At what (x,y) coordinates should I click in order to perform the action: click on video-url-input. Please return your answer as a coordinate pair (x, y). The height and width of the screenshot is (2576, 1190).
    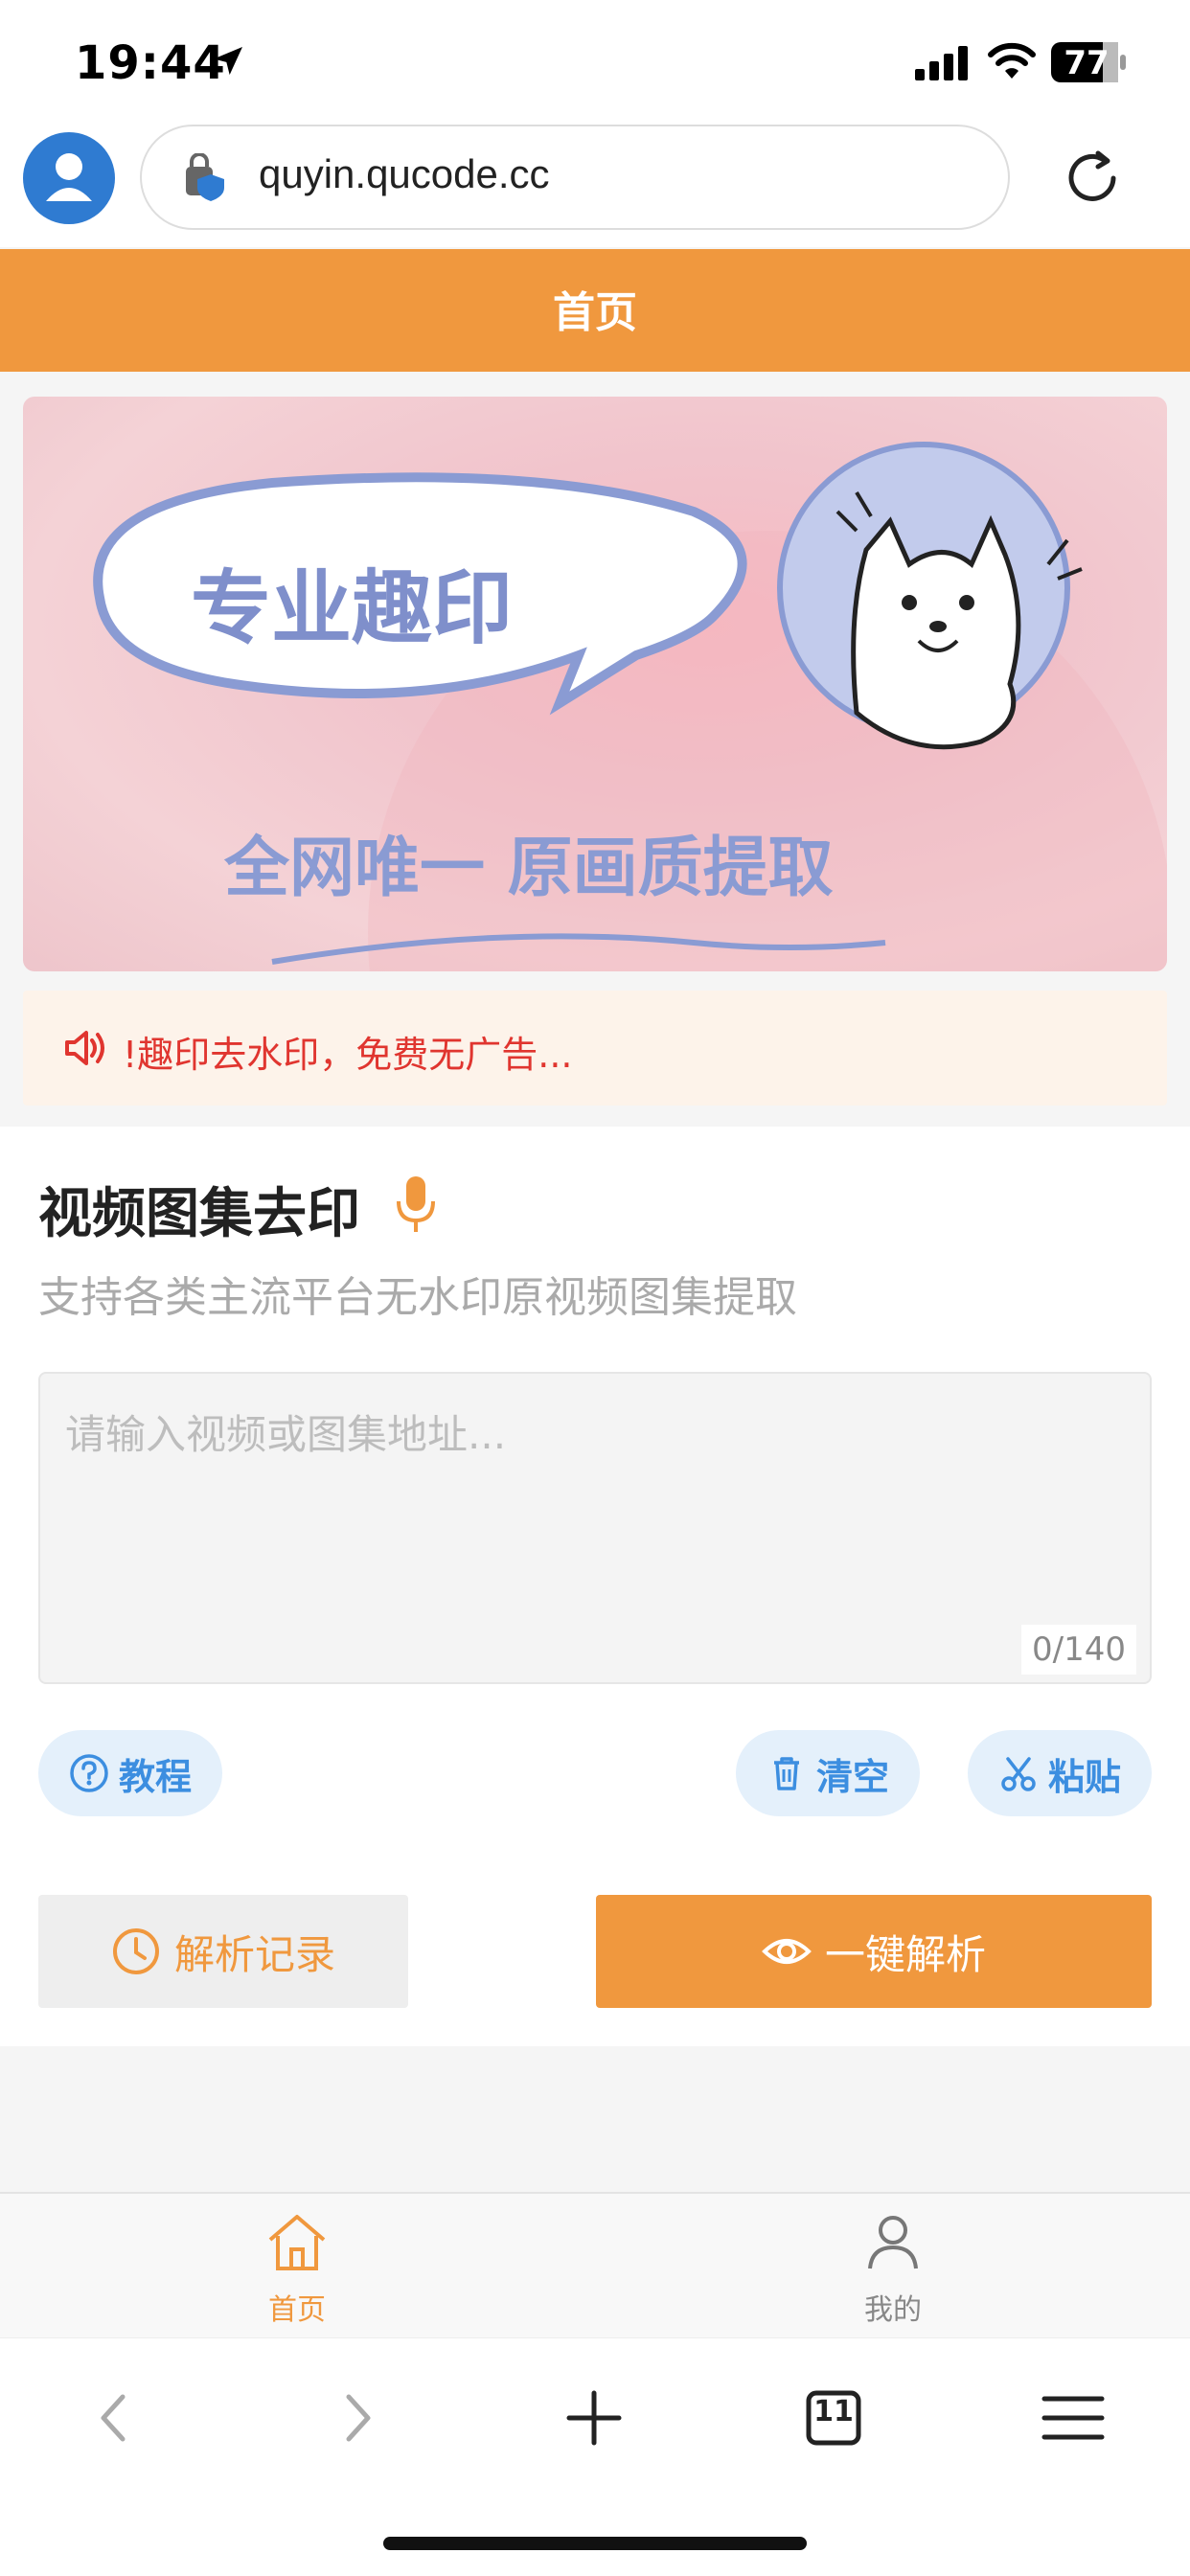
    Looking at the image, I should click on (595, 1528).